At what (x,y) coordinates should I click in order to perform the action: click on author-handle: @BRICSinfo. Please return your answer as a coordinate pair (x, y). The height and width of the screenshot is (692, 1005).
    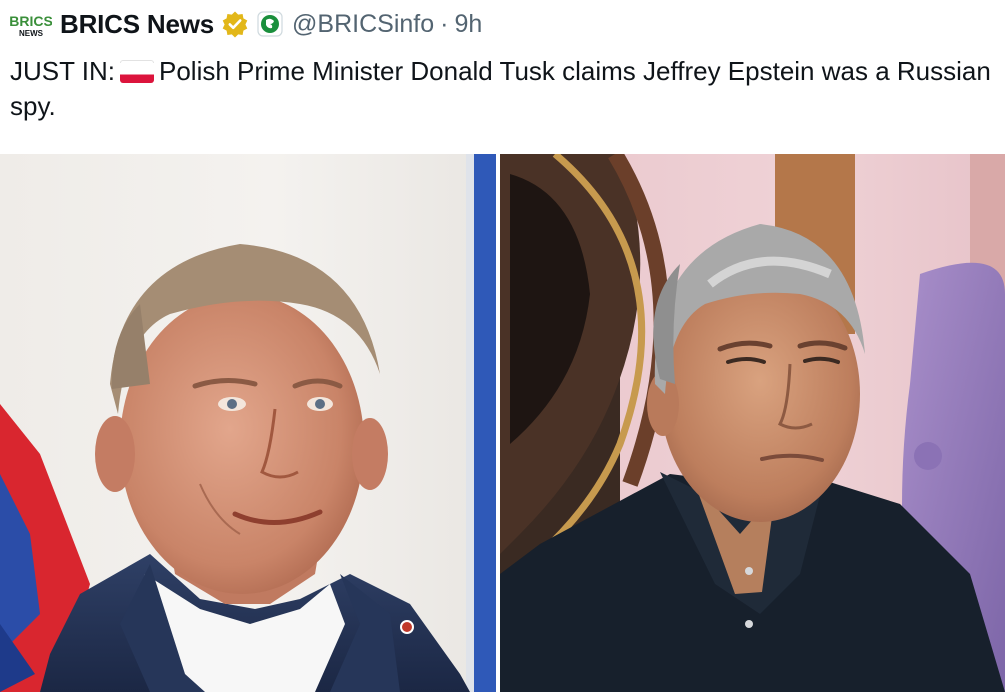
    Looking at the image, I should click on (363, 24).